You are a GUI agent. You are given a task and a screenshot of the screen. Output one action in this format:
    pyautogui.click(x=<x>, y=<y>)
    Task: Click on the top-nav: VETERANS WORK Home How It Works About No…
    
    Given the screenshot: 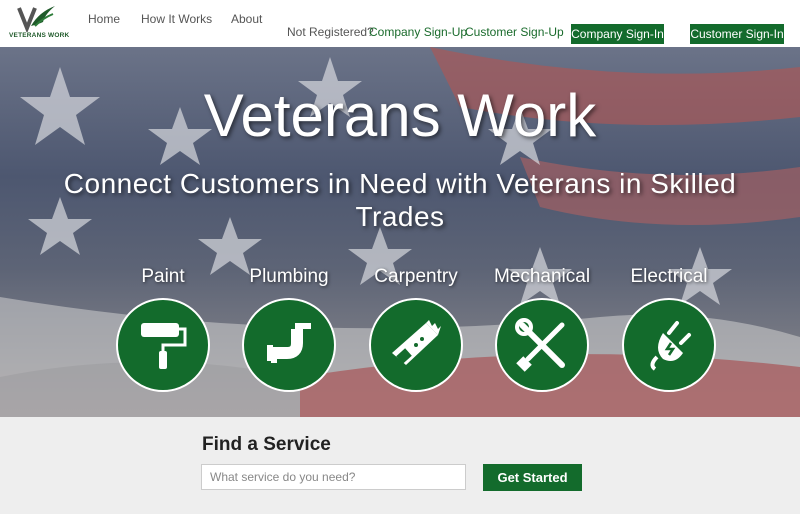 What is the action you would take?
    pyautogui.click(x=400, y=23)
    